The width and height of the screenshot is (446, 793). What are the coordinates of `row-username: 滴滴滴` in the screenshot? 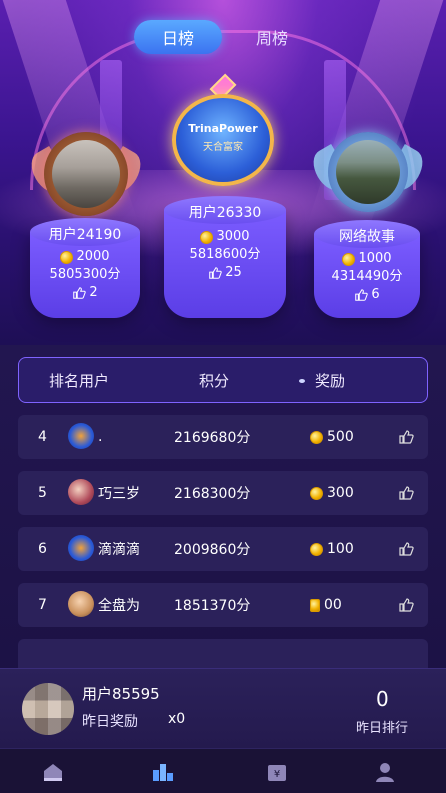 It's located at (119, 550).